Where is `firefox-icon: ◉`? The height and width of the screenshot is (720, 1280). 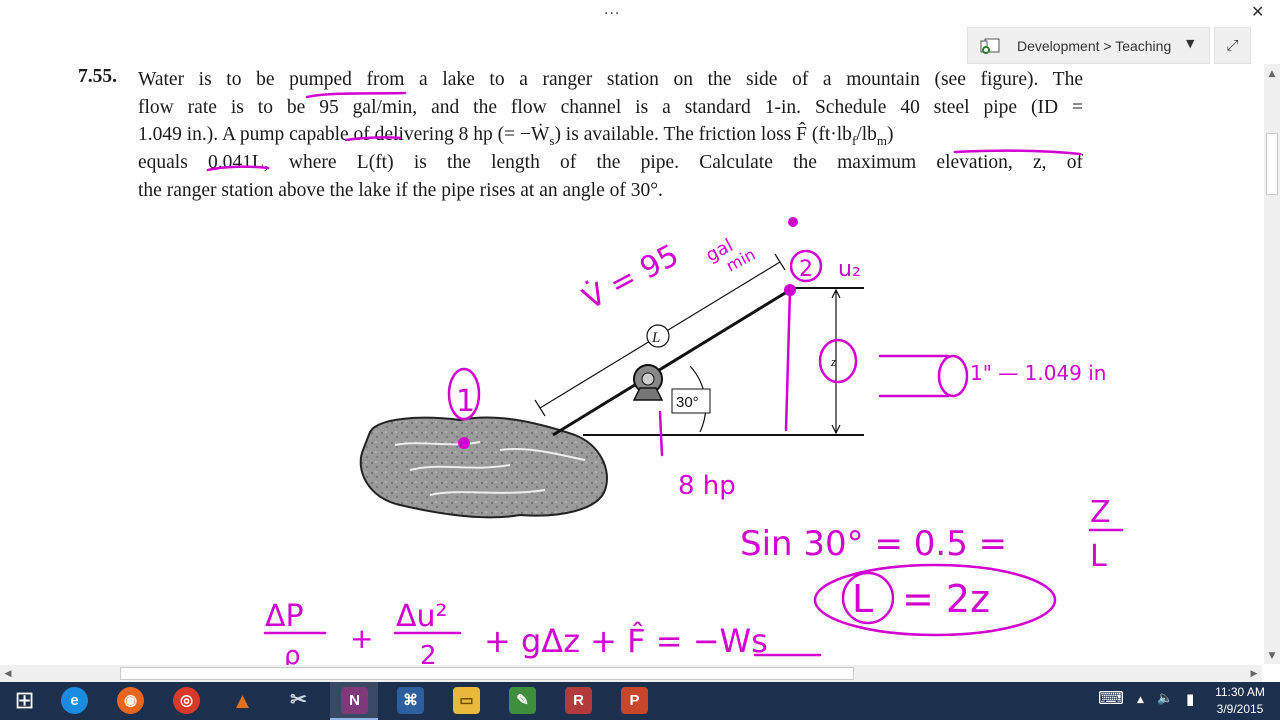
firefox-icon: ◉ is located at coordinates (130, 700).